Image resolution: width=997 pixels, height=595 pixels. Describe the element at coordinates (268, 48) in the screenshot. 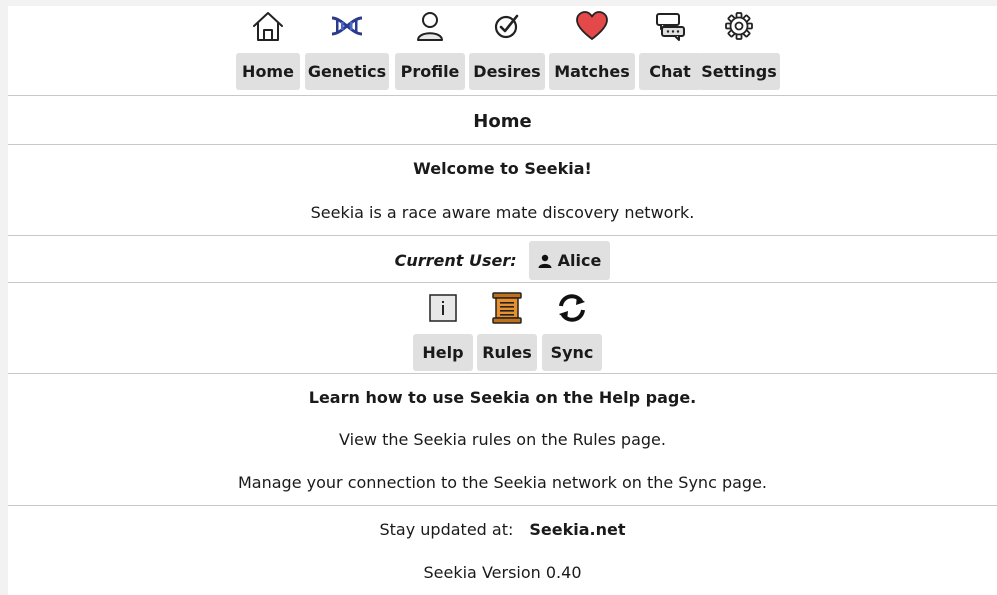

I see `nav-item-home: Home` at that location.